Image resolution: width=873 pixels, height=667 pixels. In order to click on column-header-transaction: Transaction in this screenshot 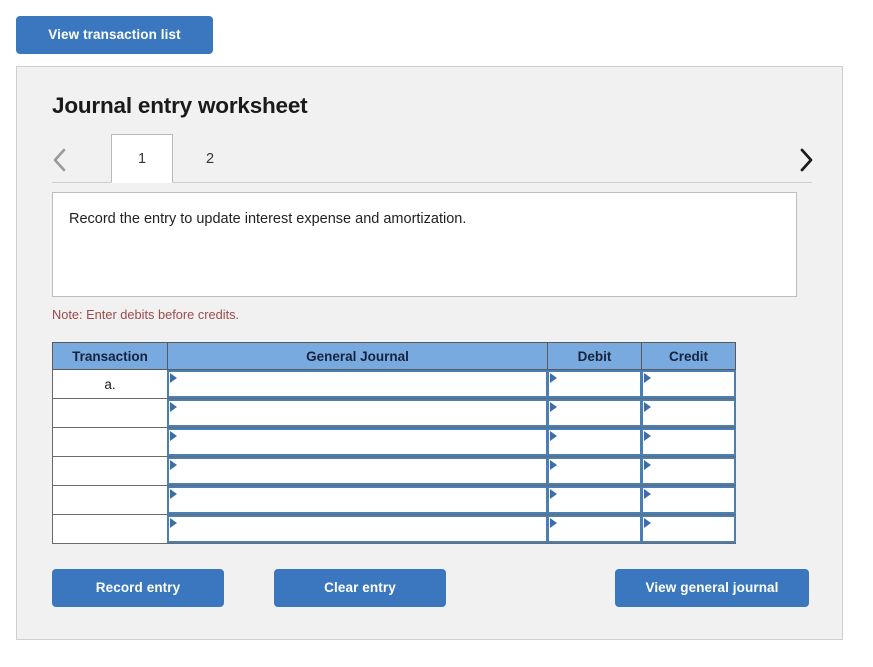, I will do `click(110, 356)`.